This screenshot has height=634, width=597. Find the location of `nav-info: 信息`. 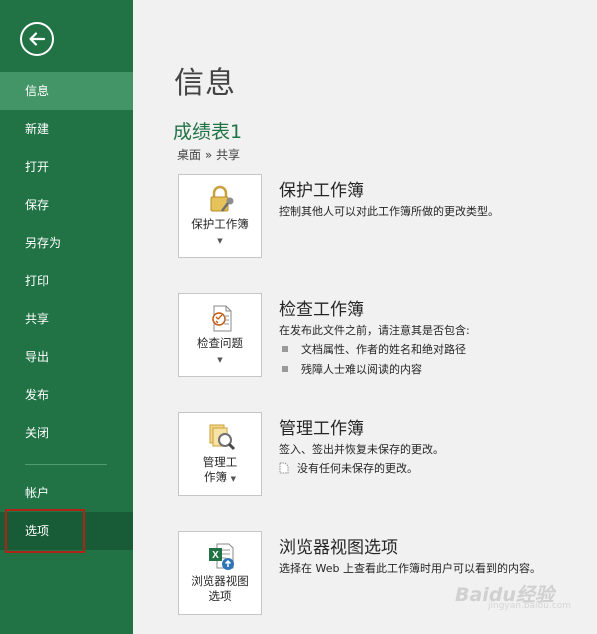

nav-info: 信息 is located at coordinates (66, 91).